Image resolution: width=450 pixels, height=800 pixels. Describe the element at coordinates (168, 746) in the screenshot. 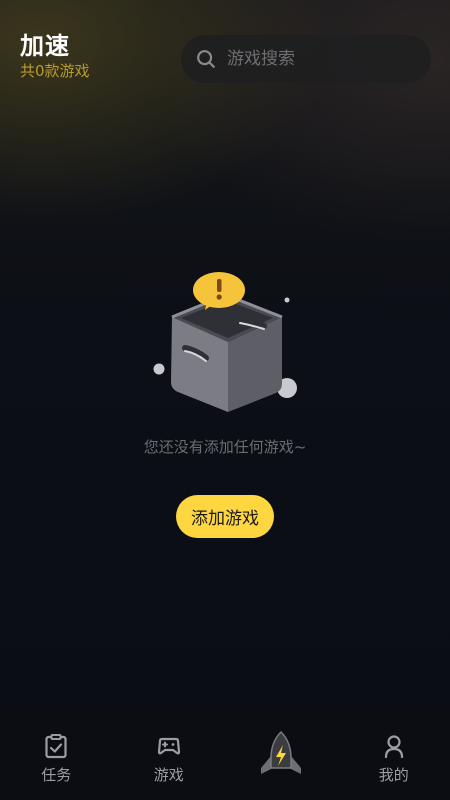

I see `gamepad-icon` at that location.